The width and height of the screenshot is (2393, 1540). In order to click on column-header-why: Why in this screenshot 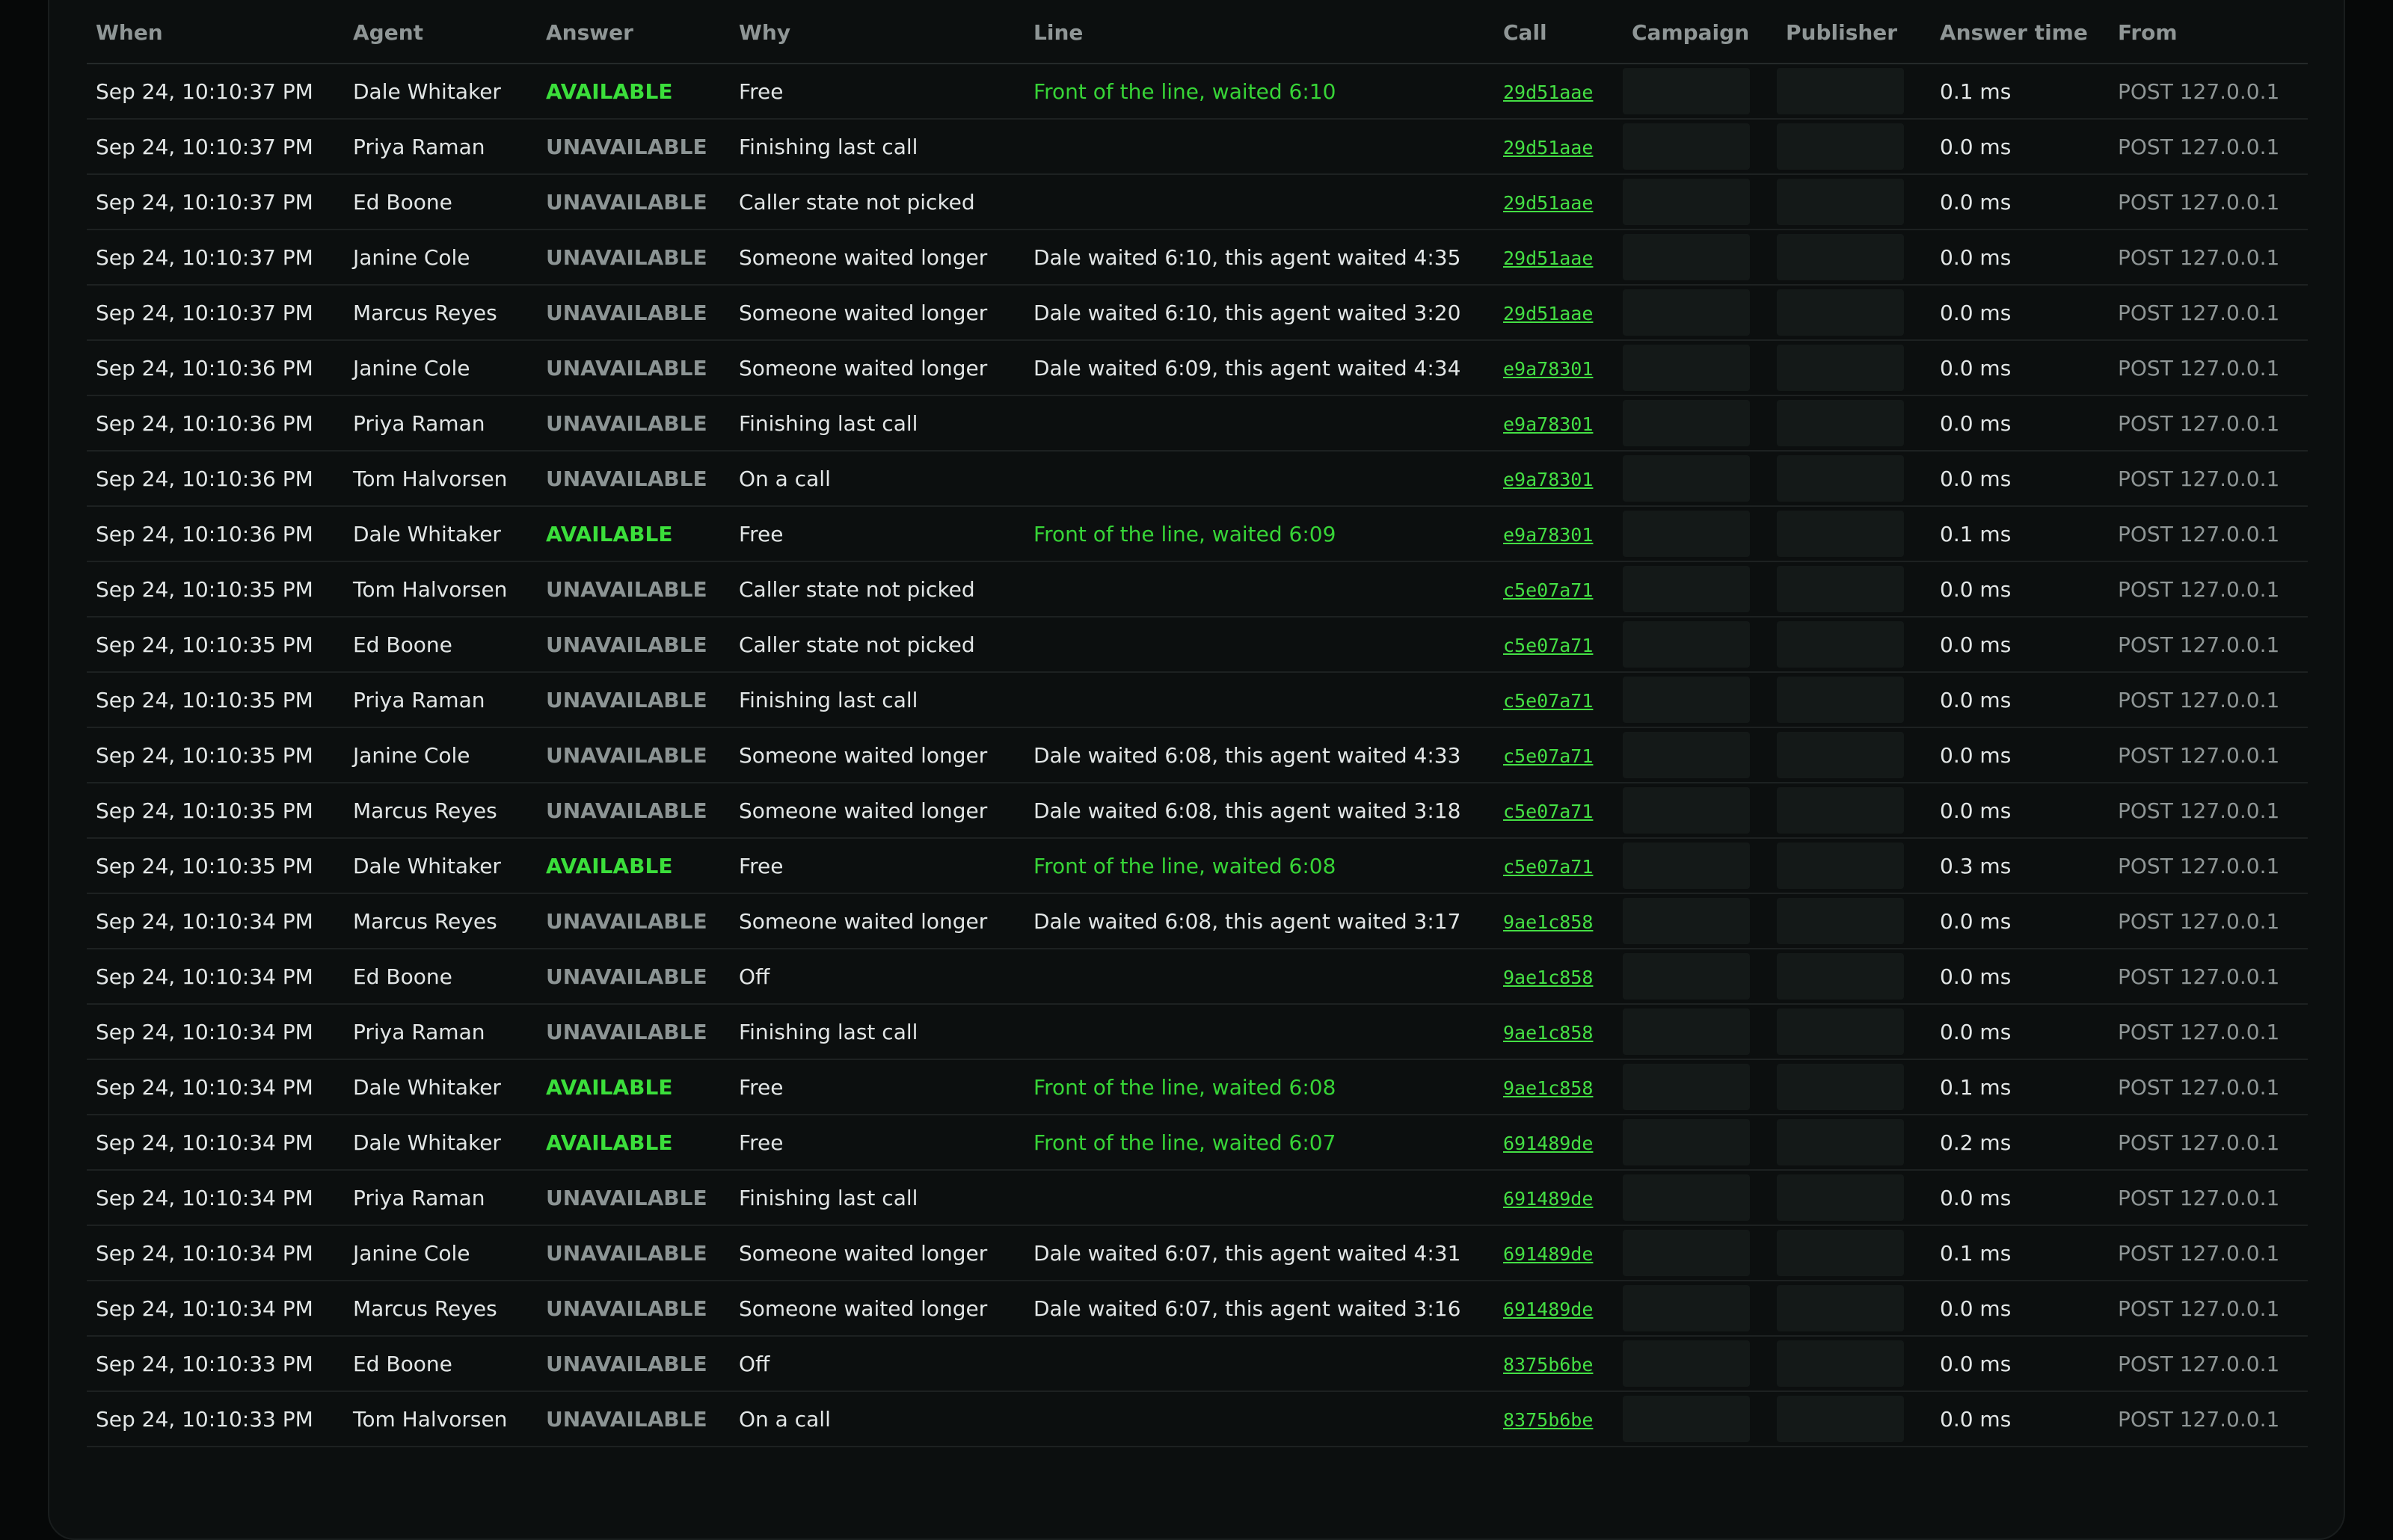, I will do `click(877, 32)`.